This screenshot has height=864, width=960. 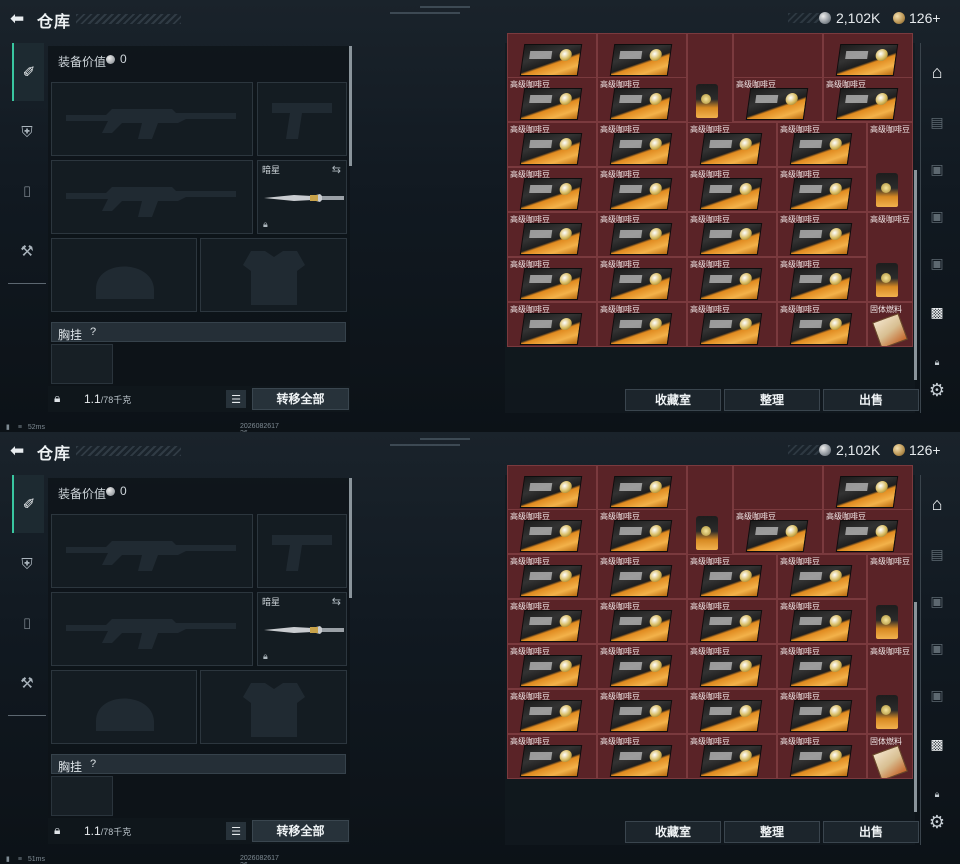 What do you see at coordinates (82, 796) in the screenshot?
I see `chest-rig-slot` at bounding box center [82, 796].